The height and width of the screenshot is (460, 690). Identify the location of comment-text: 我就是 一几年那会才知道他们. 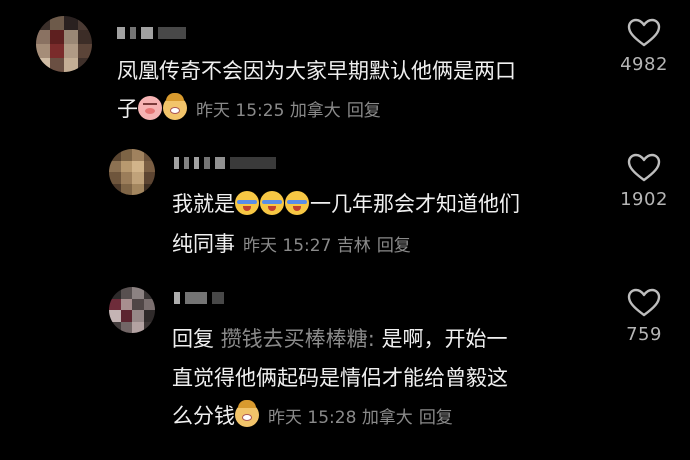
(346, 204).